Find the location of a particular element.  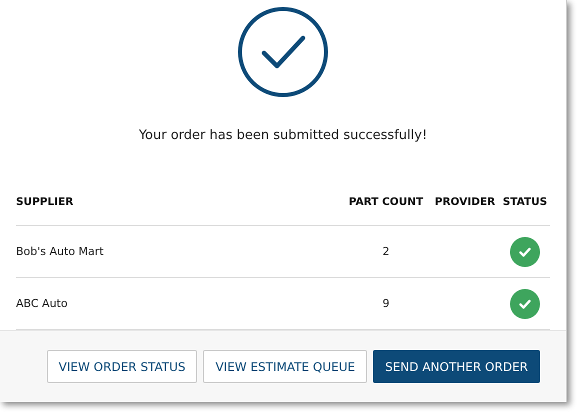

column-header: PART COUNT is located at coordinates (386, 202).